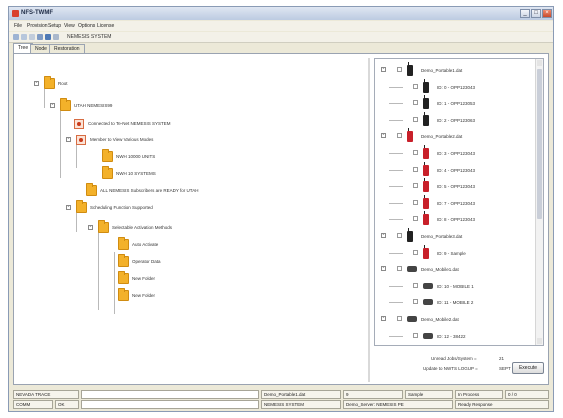  What do you see at coordinates (539, 144) in the screenshot?
I see `scroll-thumb` at bounding box center [539, 144].